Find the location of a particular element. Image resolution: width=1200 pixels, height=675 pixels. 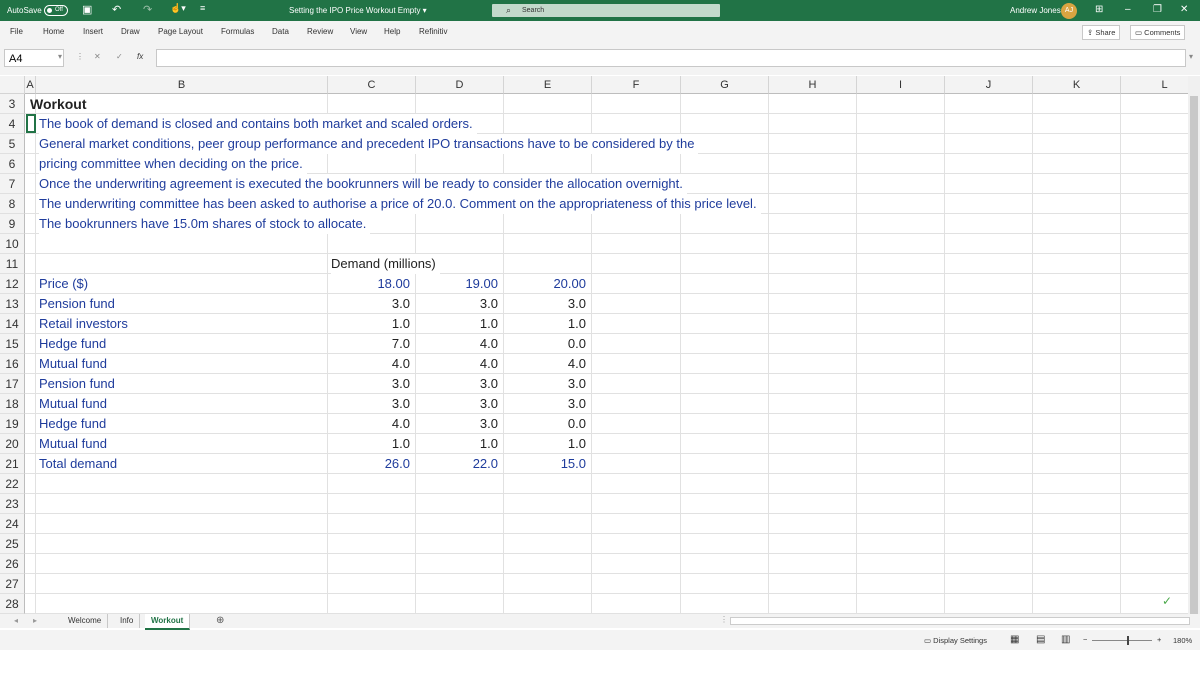

tab-insert: Insert is located at coordinates (93, 31).